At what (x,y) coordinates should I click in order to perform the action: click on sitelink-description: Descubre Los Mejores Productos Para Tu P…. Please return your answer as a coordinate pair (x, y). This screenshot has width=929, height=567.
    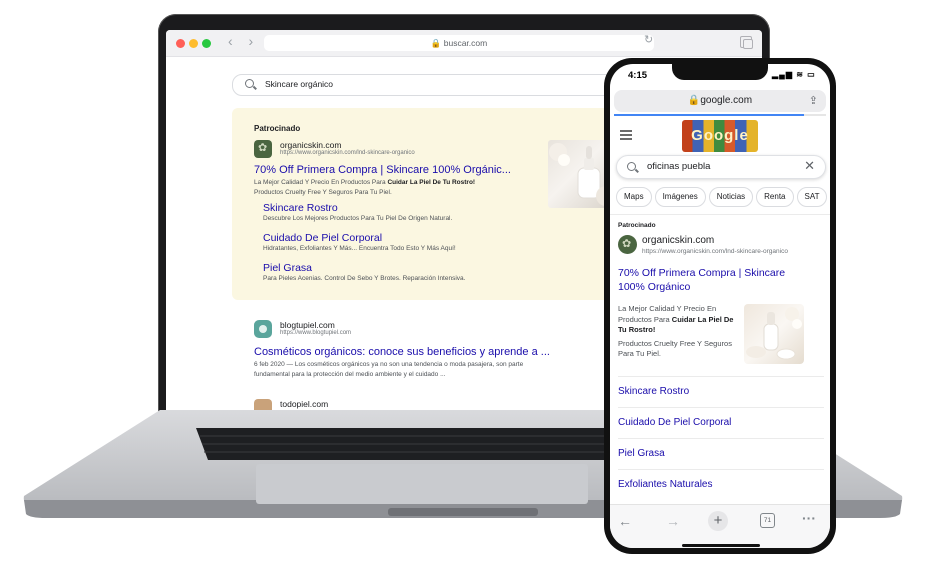
    Looking at the image, I should click on (358, 218).